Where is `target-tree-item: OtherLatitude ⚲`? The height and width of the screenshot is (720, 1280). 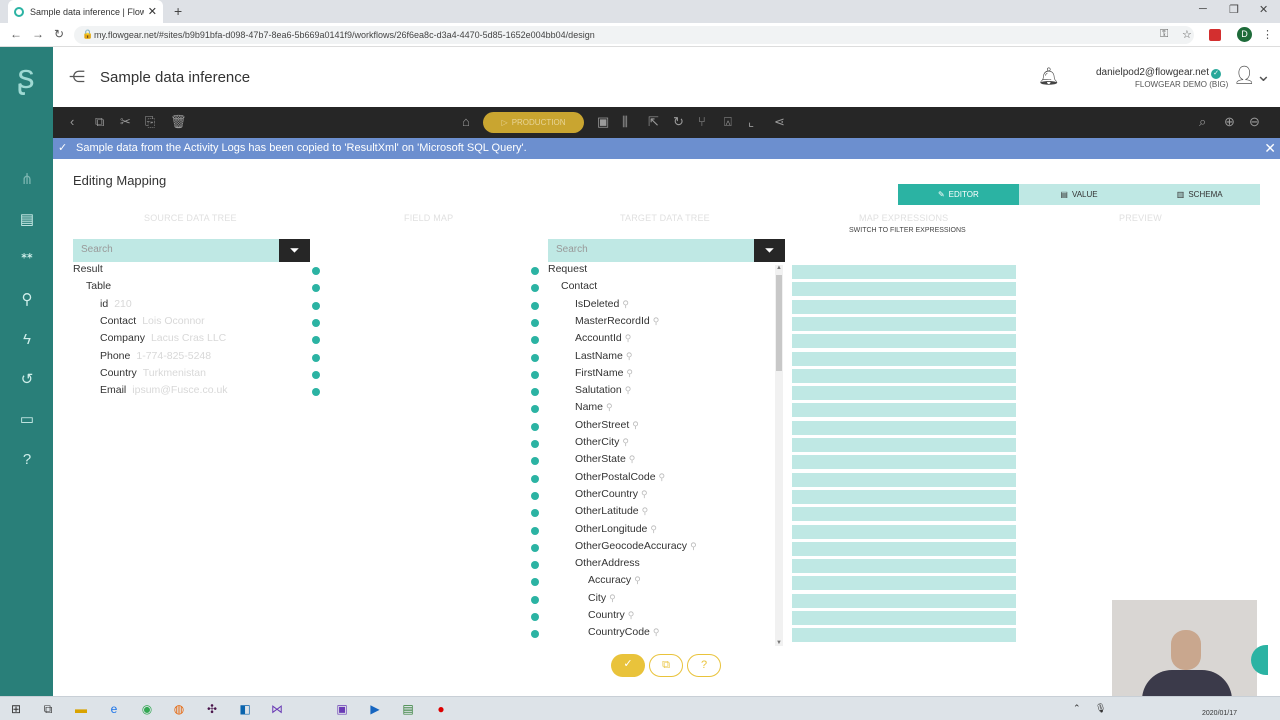 target-tree-item: OtherLatitude ⚲ is located at coordinates (611, 513).